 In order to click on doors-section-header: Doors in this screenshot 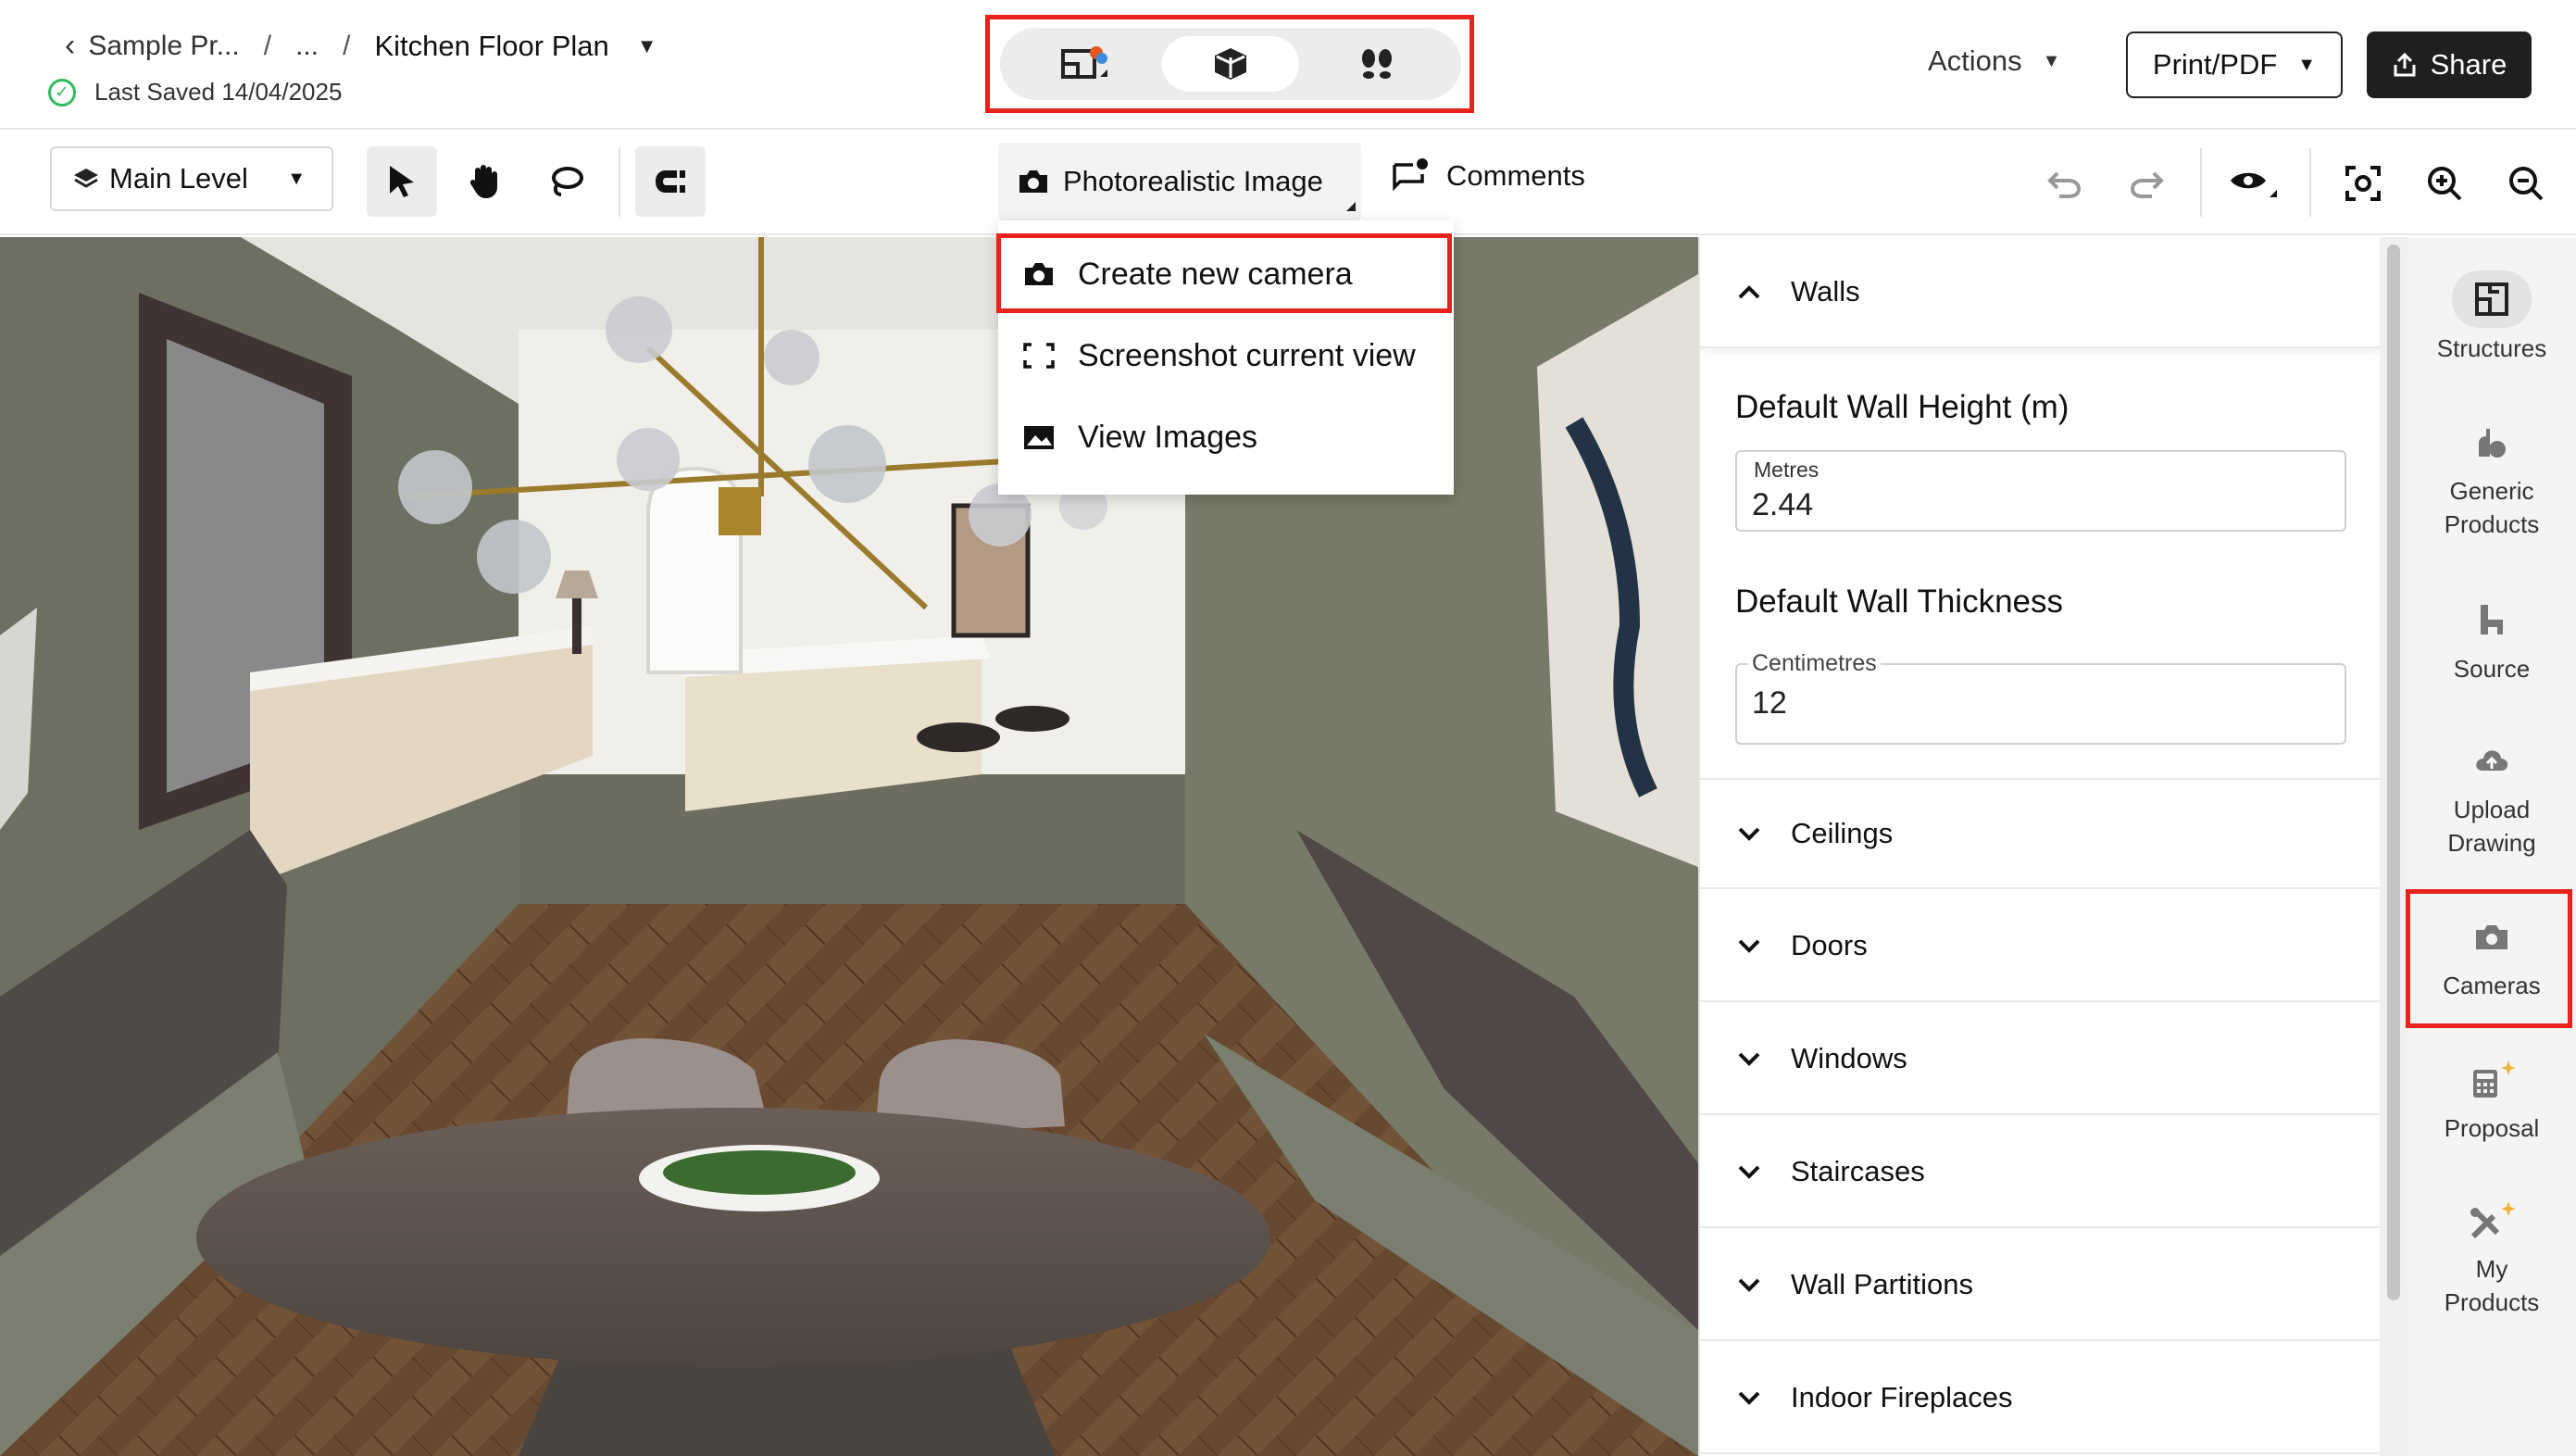, I will do `click(2040, 946)`.